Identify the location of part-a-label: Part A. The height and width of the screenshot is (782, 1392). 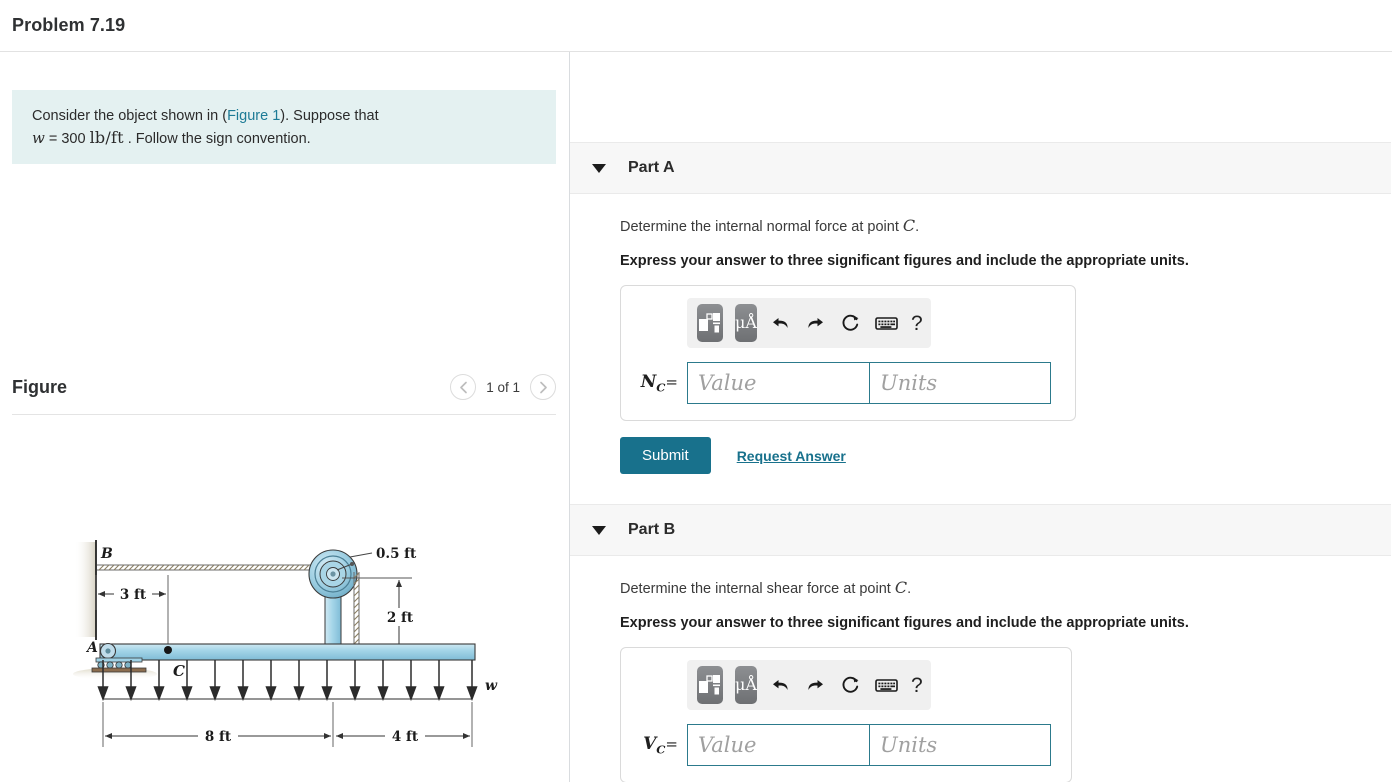
(651, 167).